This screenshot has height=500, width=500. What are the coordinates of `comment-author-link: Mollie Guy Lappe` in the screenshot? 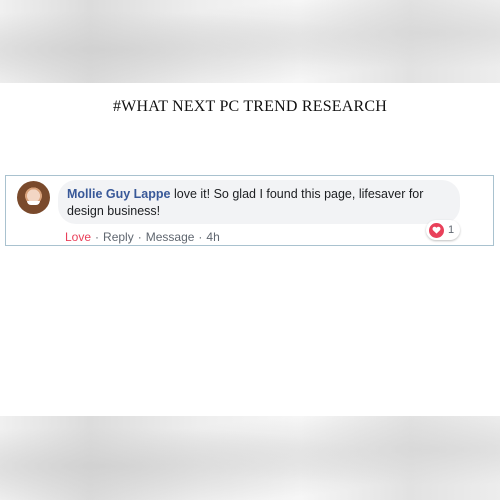 It's located at (119, 194).